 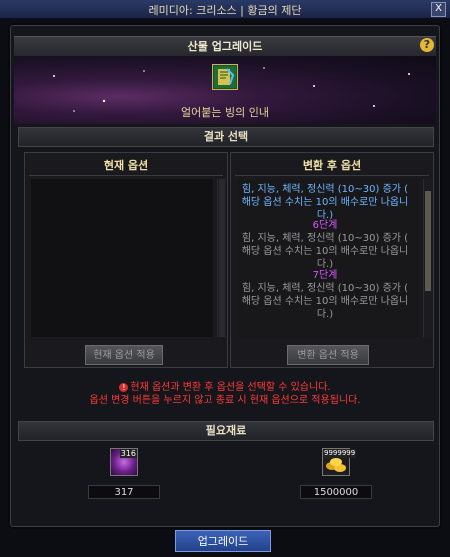 I want to click on gold-coins-icon: 9999999, so click(x=339, y=462).